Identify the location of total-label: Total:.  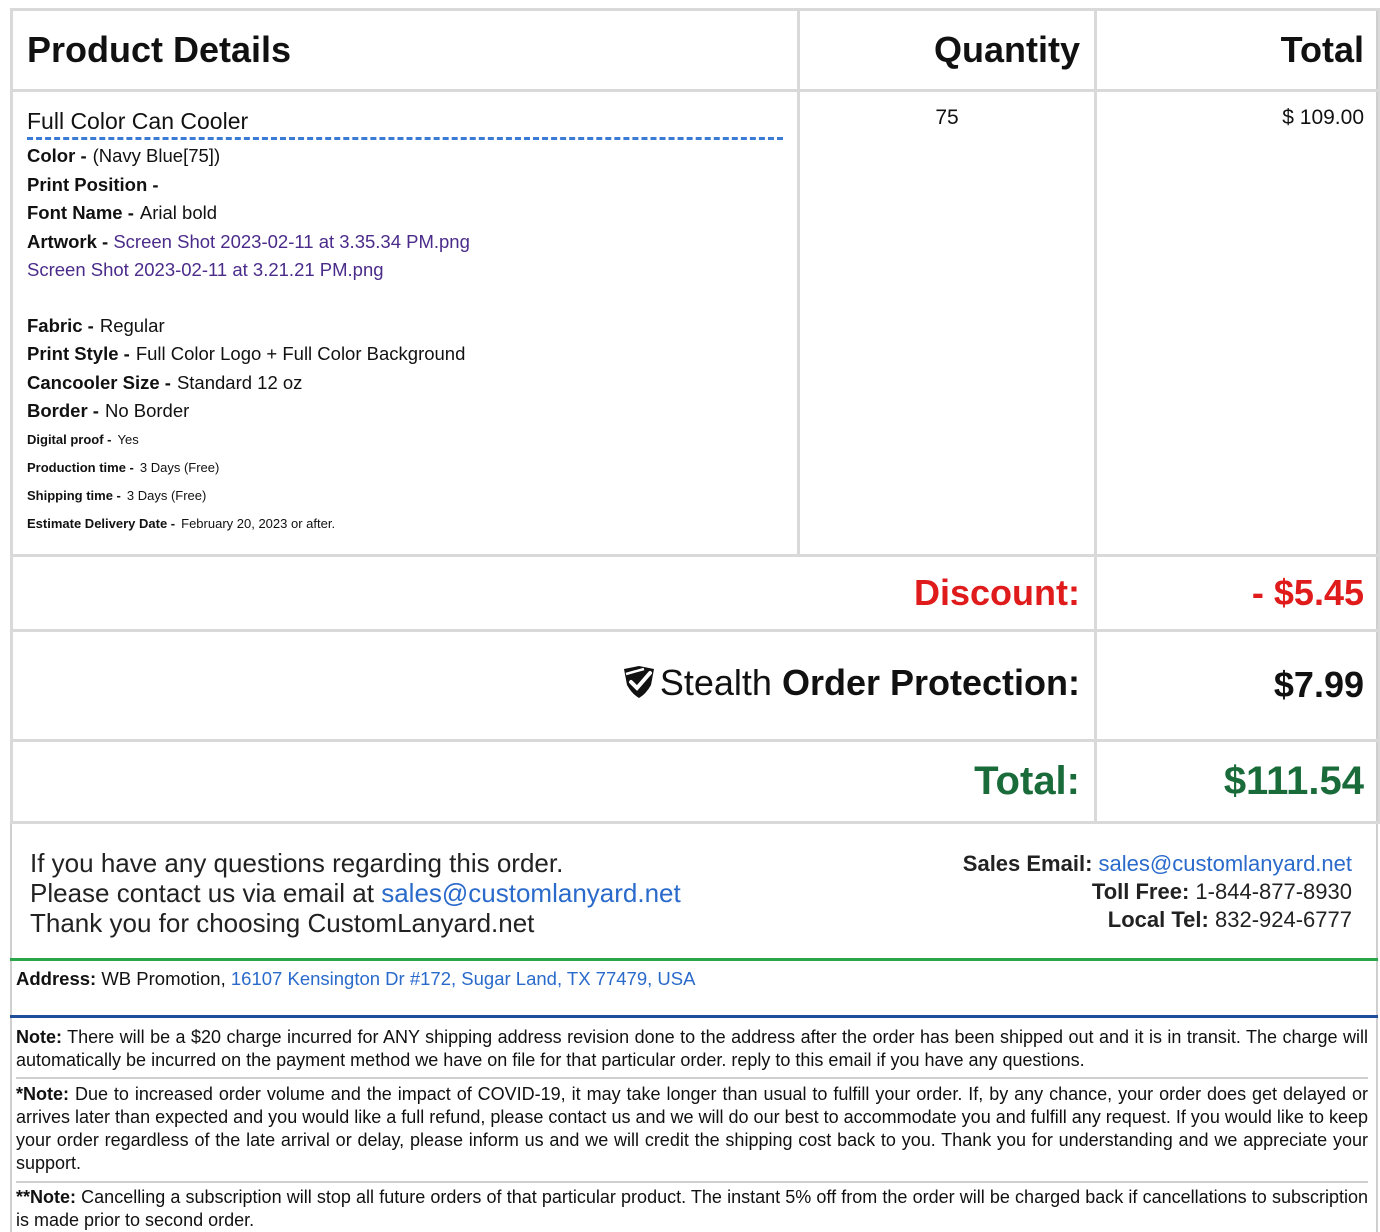
(553, 781).